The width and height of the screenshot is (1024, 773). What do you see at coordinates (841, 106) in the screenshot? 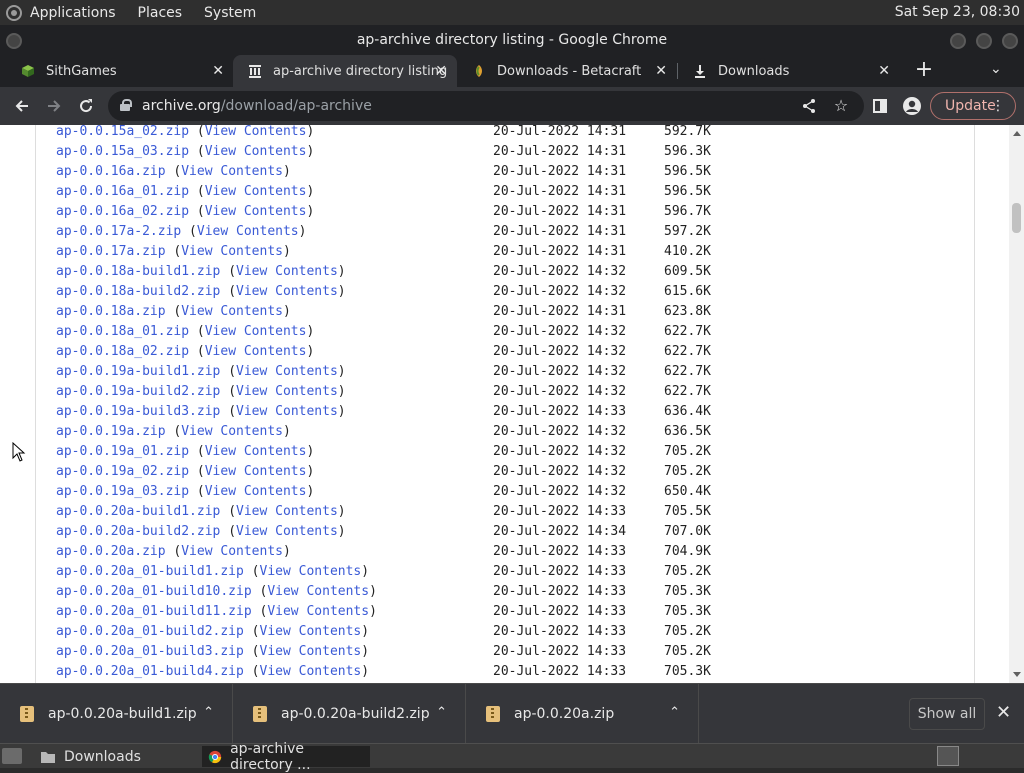
I see `bookmark-star-icon: ☆` at bounding box center [841, 106].